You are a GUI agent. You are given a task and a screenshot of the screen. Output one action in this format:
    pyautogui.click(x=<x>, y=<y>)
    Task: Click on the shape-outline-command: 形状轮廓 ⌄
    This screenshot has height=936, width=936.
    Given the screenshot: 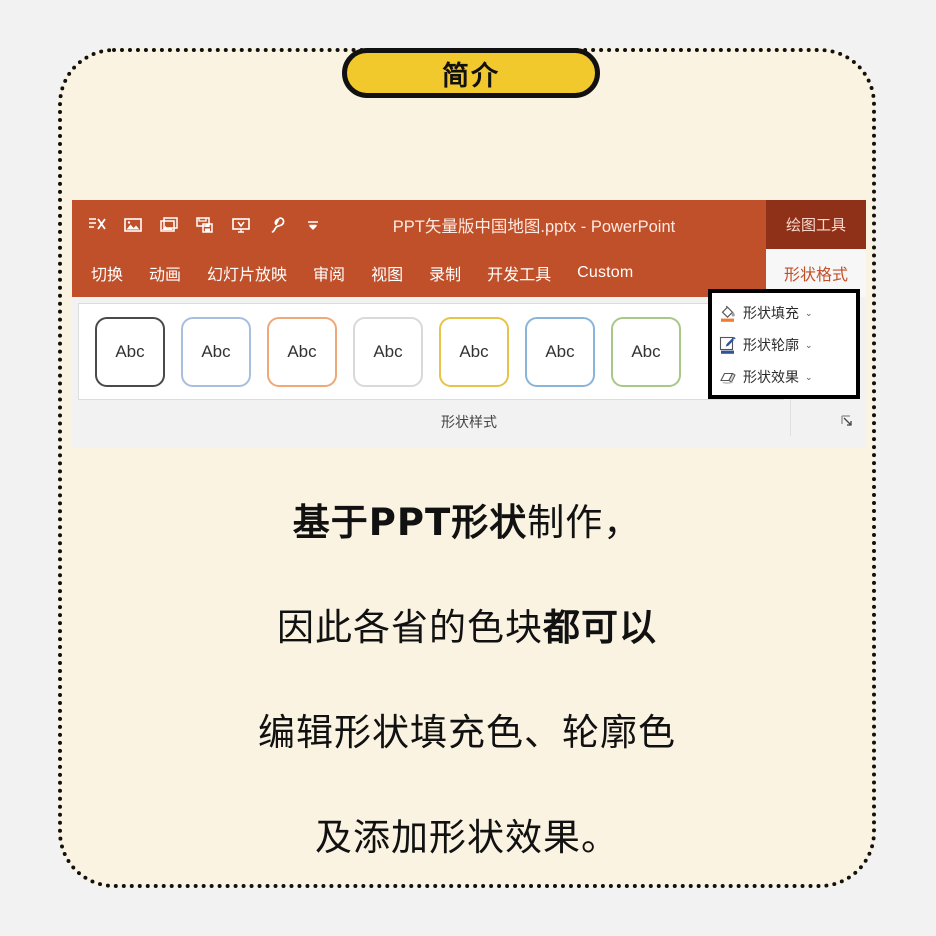 What is the action you would take?
    pyautogui.click(x=787, y=345)
    